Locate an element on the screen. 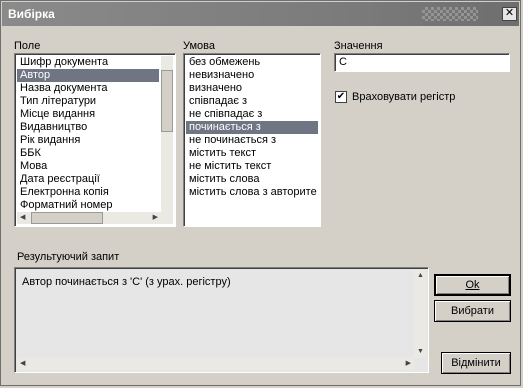 This screenshot has width=523, height=388. field-list-item: Дата реєстрації is located at coordinates (88, 179).